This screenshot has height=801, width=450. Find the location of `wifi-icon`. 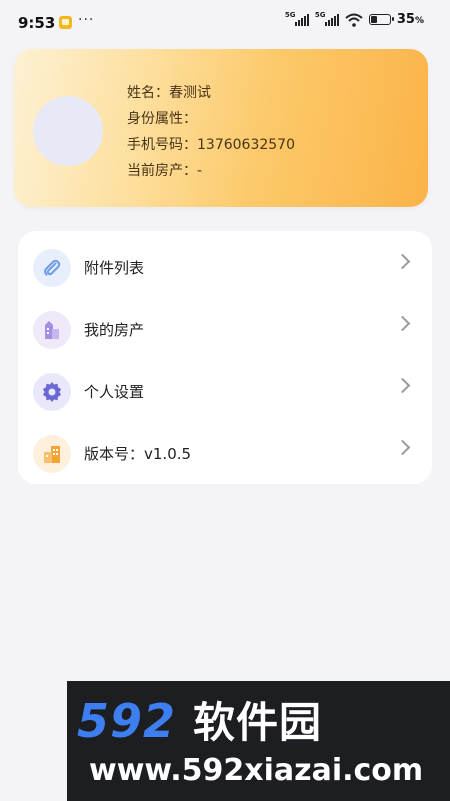

wifi-icon is located at coordinates (354, 20).